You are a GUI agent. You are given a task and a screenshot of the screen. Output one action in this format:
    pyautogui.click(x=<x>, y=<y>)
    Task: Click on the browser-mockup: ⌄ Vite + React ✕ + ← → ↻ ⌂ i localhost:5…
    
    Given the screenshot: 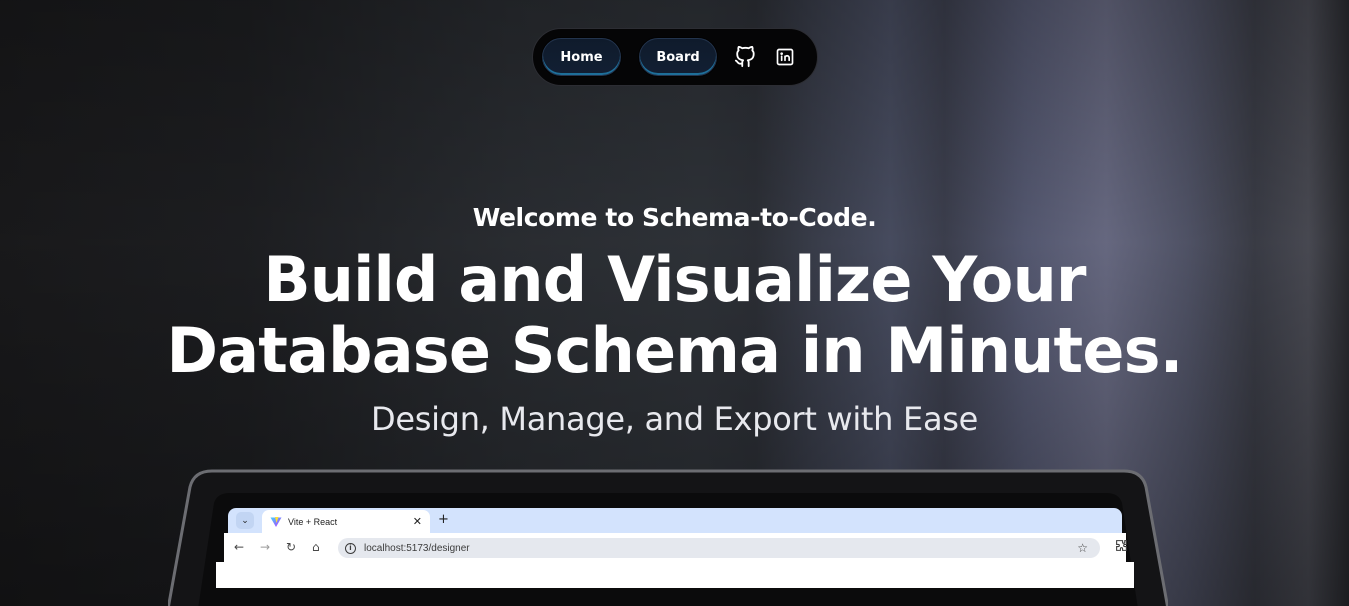 What is the action you would take?
    pyautogui.click(x=675, y=548)
    